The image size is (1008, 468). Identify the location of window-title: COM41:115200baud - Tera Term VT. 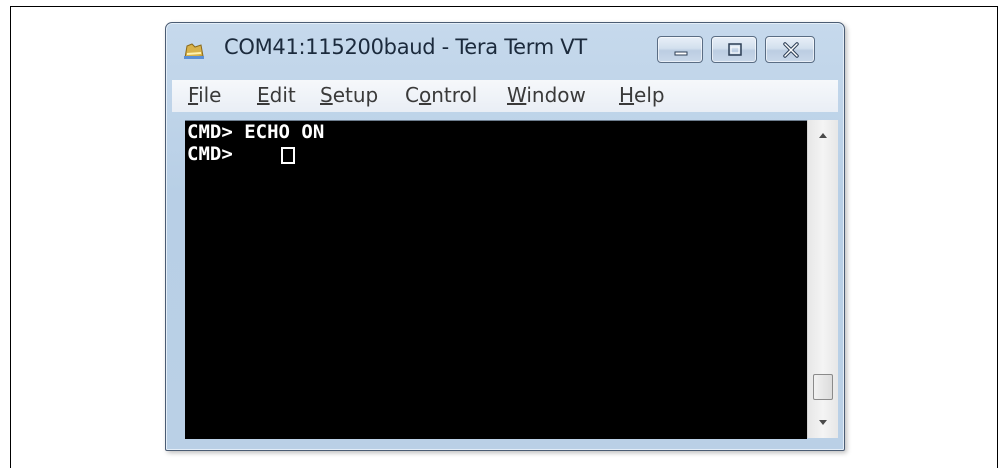
(405, 47).